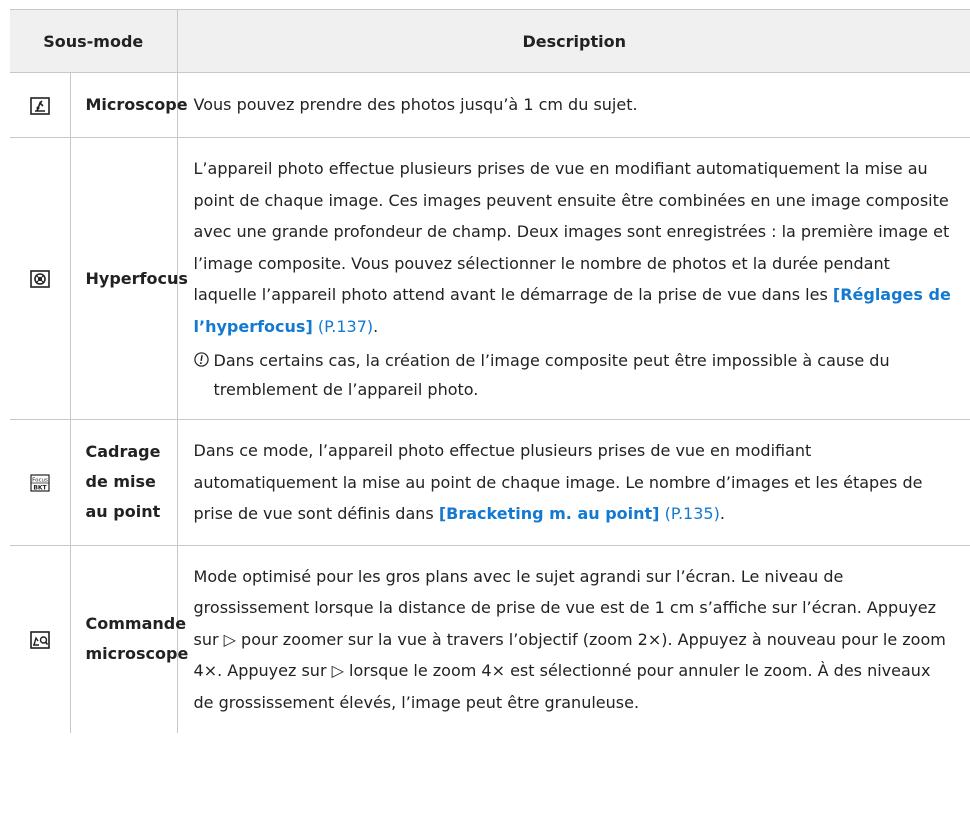 Image resolution: width=970 pixels, height=835 pixels. I want to click on mode-name: Commande microscope, so click(129, 639).